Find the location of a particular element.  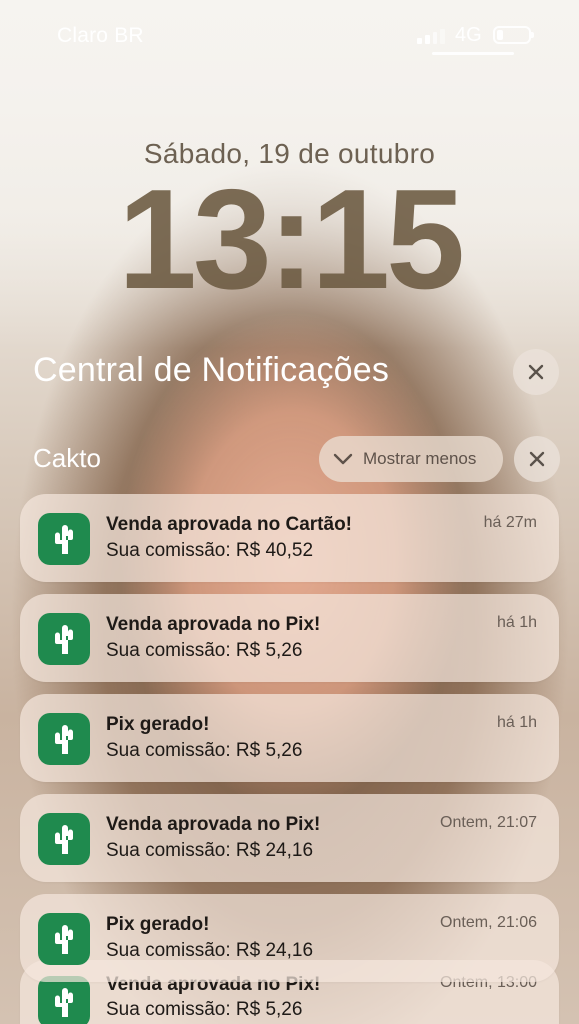

notification-title: Venda aprovada no Cartão! is located at coordinates (229, 524).